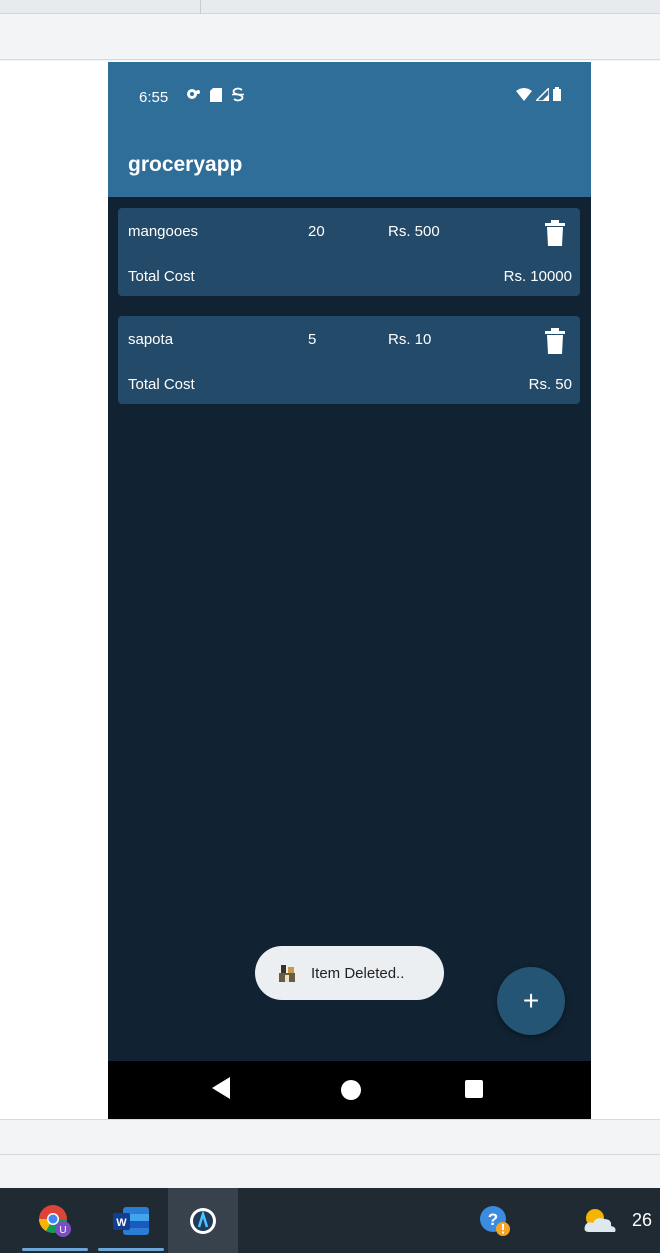 The width and height of the screenshot is (660, 1253). What do you see at coordinates (312, 339) in the screenshot?
I see `item-quantity: 5` at bounding box center [312, 339].